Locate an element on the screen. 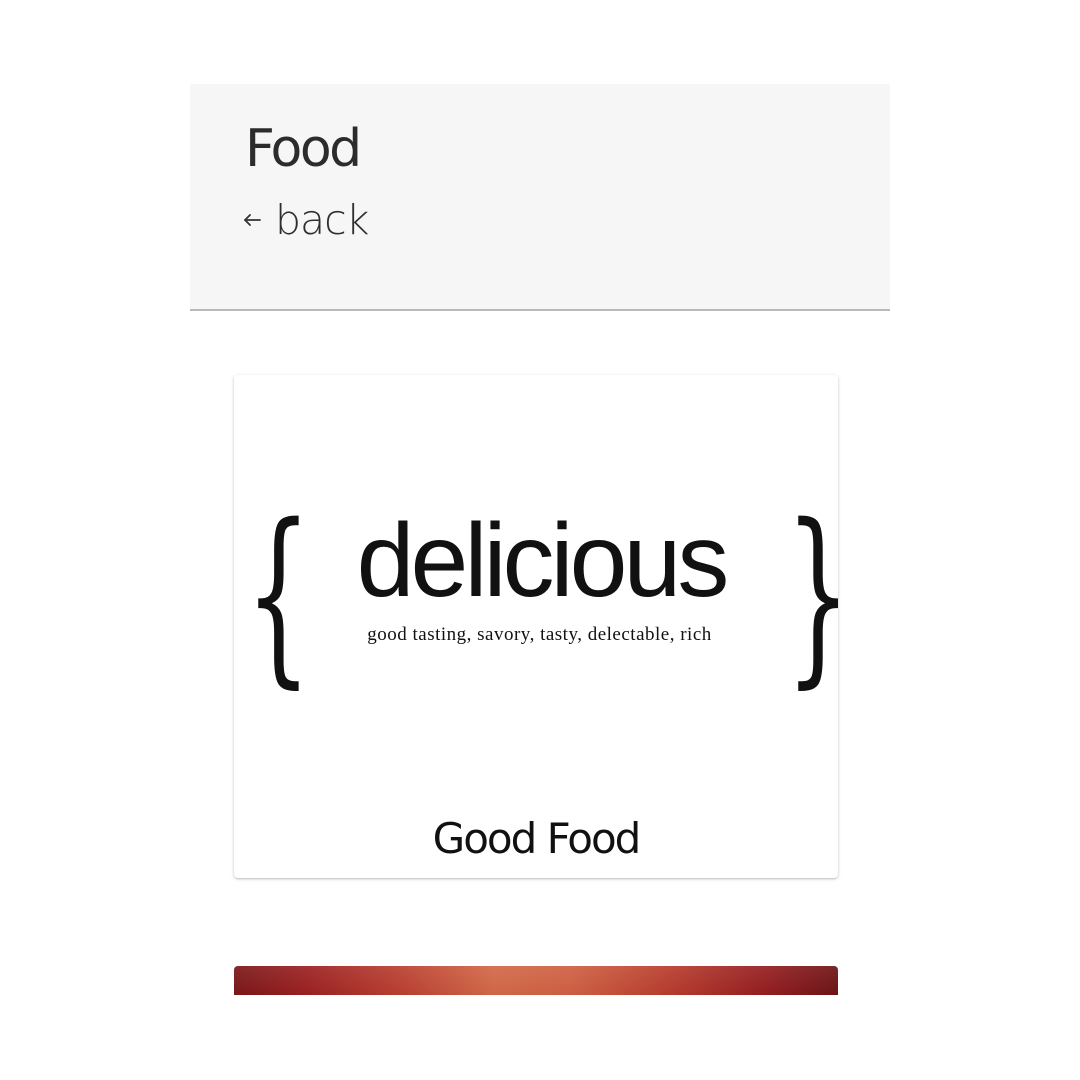 Image resolution: width=1080 pixels, height=1080 pixels. back-label: back is located at coordinates (322, 220).